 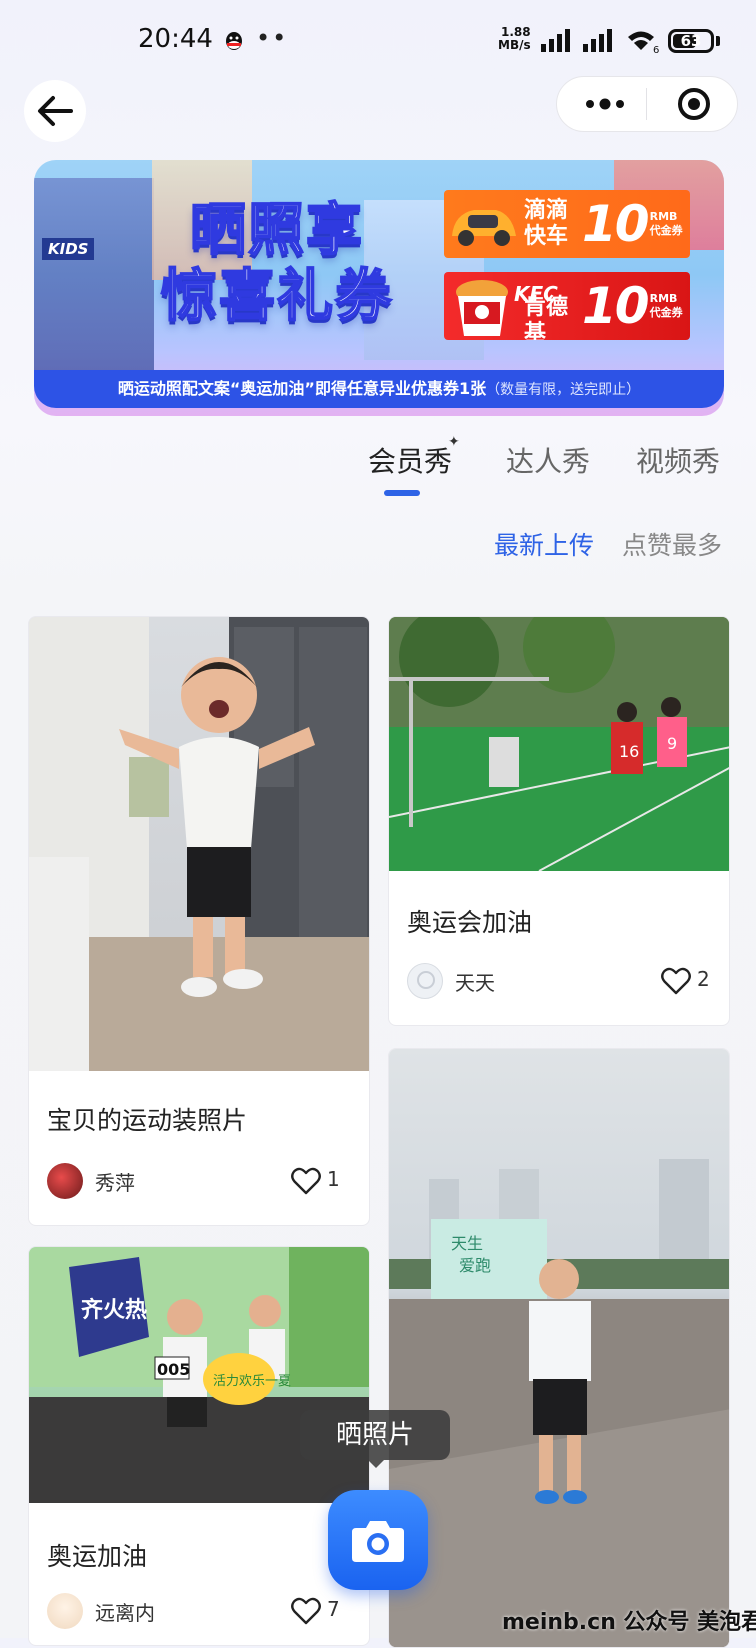 What do you see at coordinates (629, 751) in the screenshot?
I see `jersey-number: 16` at bounding box center [629, 751].